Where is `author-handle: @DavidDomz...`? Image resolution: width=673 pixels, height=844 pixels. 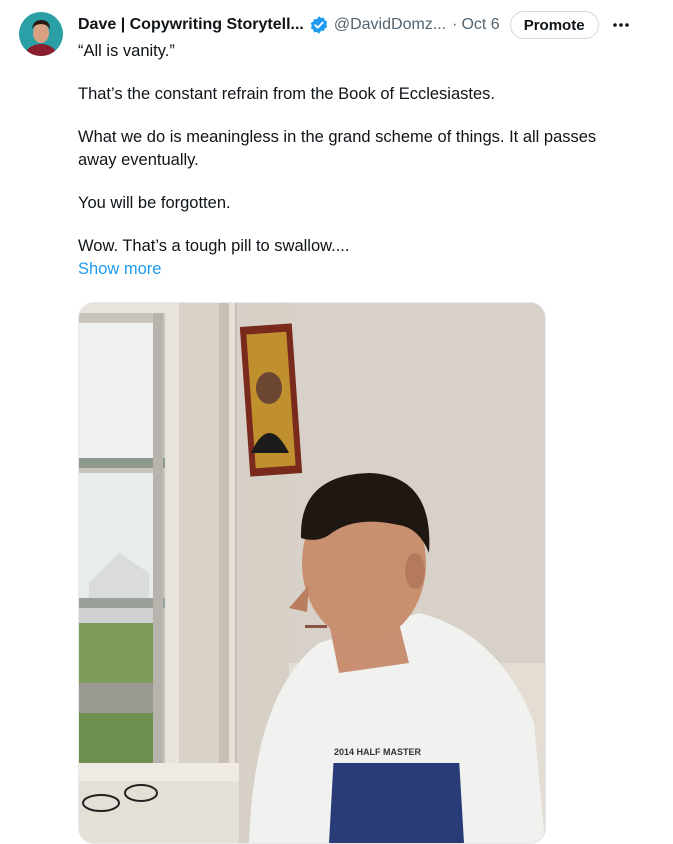 author-handle: @DavidDomz... is located at coordinates (390, 25).